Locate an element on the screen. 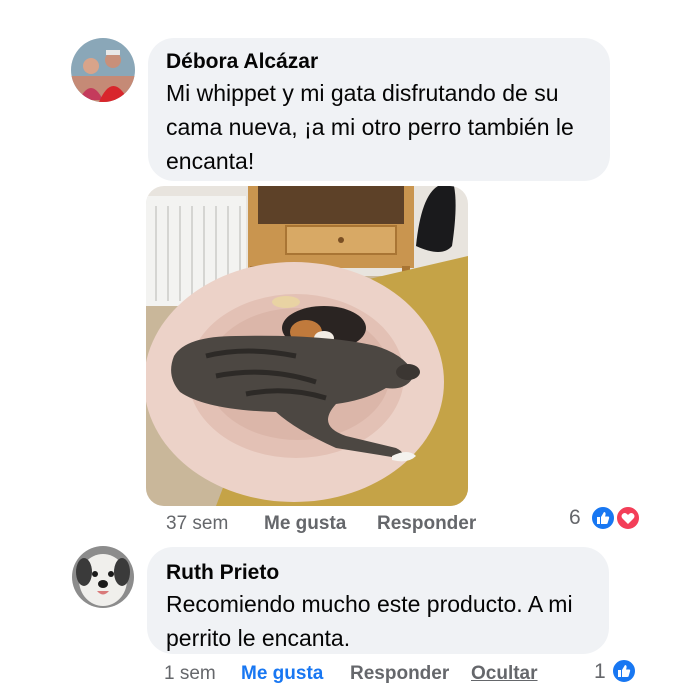 The height and width of the screenshot is (700, 700). comment-timestamp: 1 sem is located at coordinates (190, 674).